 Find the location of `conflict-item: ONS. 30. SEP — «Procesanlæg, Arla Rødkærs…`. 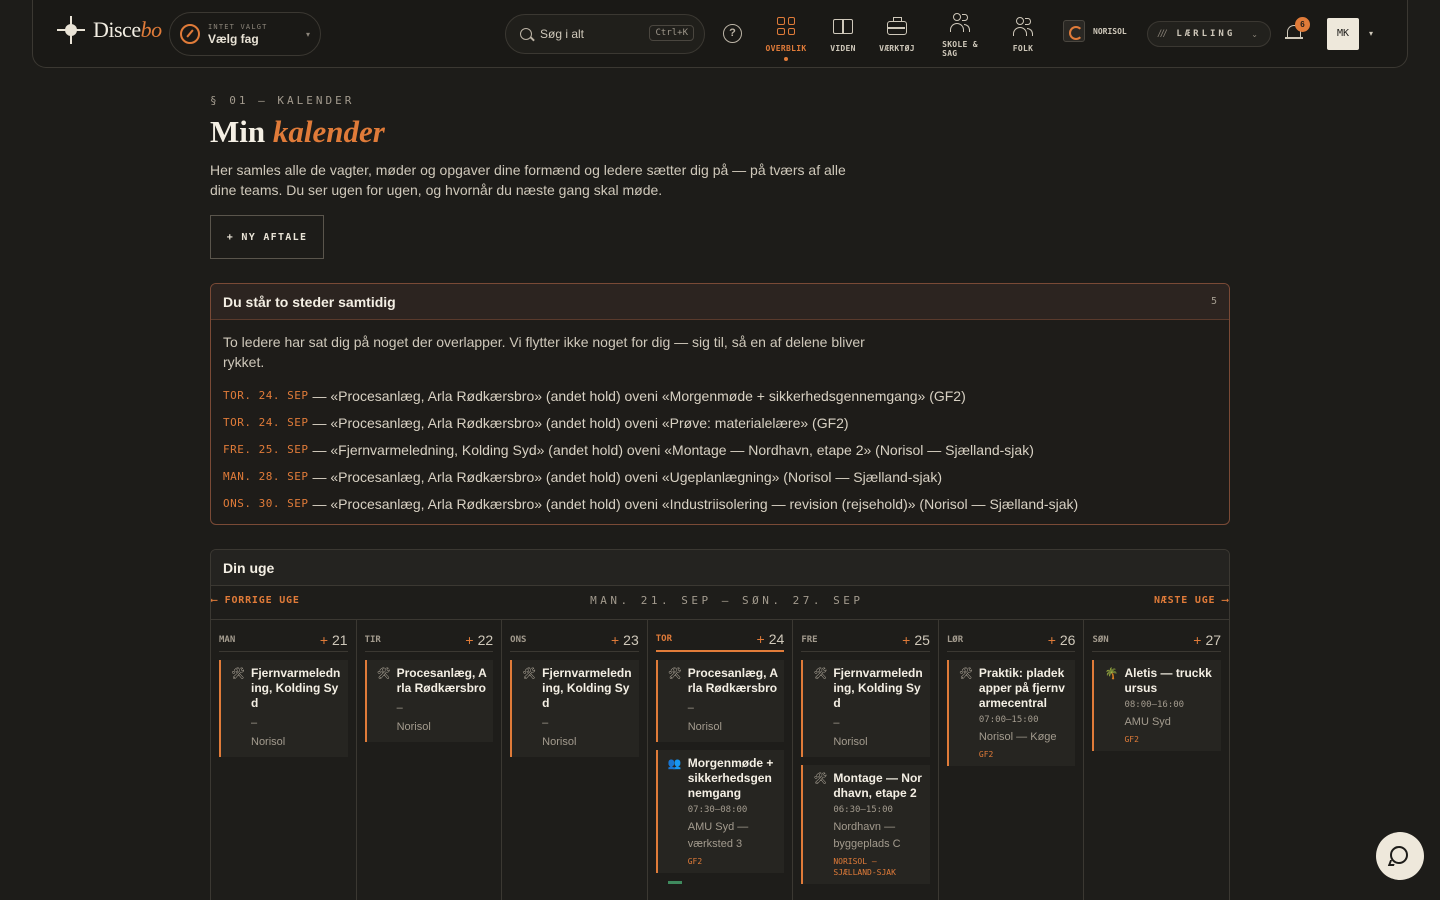

conflict-item: ONS. 30. SEP — «Procesanlæg, Arla Rødkærs… is located at coordinates (720, 503).